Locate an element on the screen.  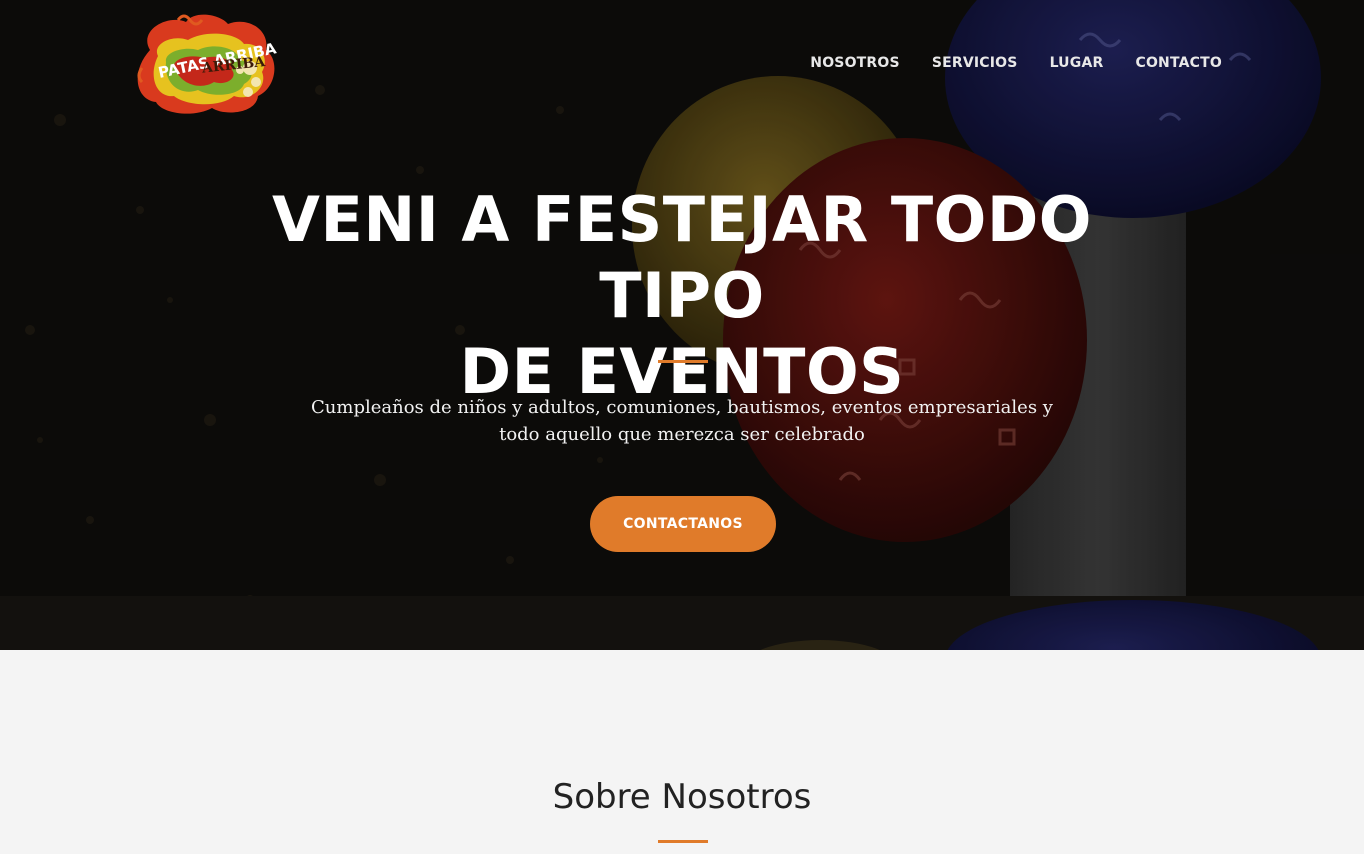
contact-cta-button: CONTACTANOS is located at coordinates (683, 524).